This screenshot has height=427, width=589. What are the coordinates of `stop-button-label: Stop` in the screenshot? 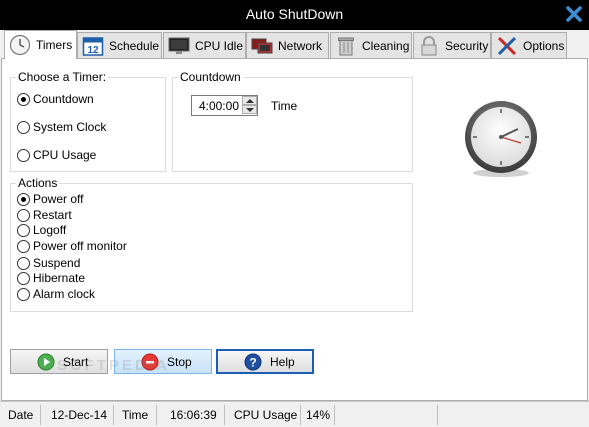 It's located at (179, 361).